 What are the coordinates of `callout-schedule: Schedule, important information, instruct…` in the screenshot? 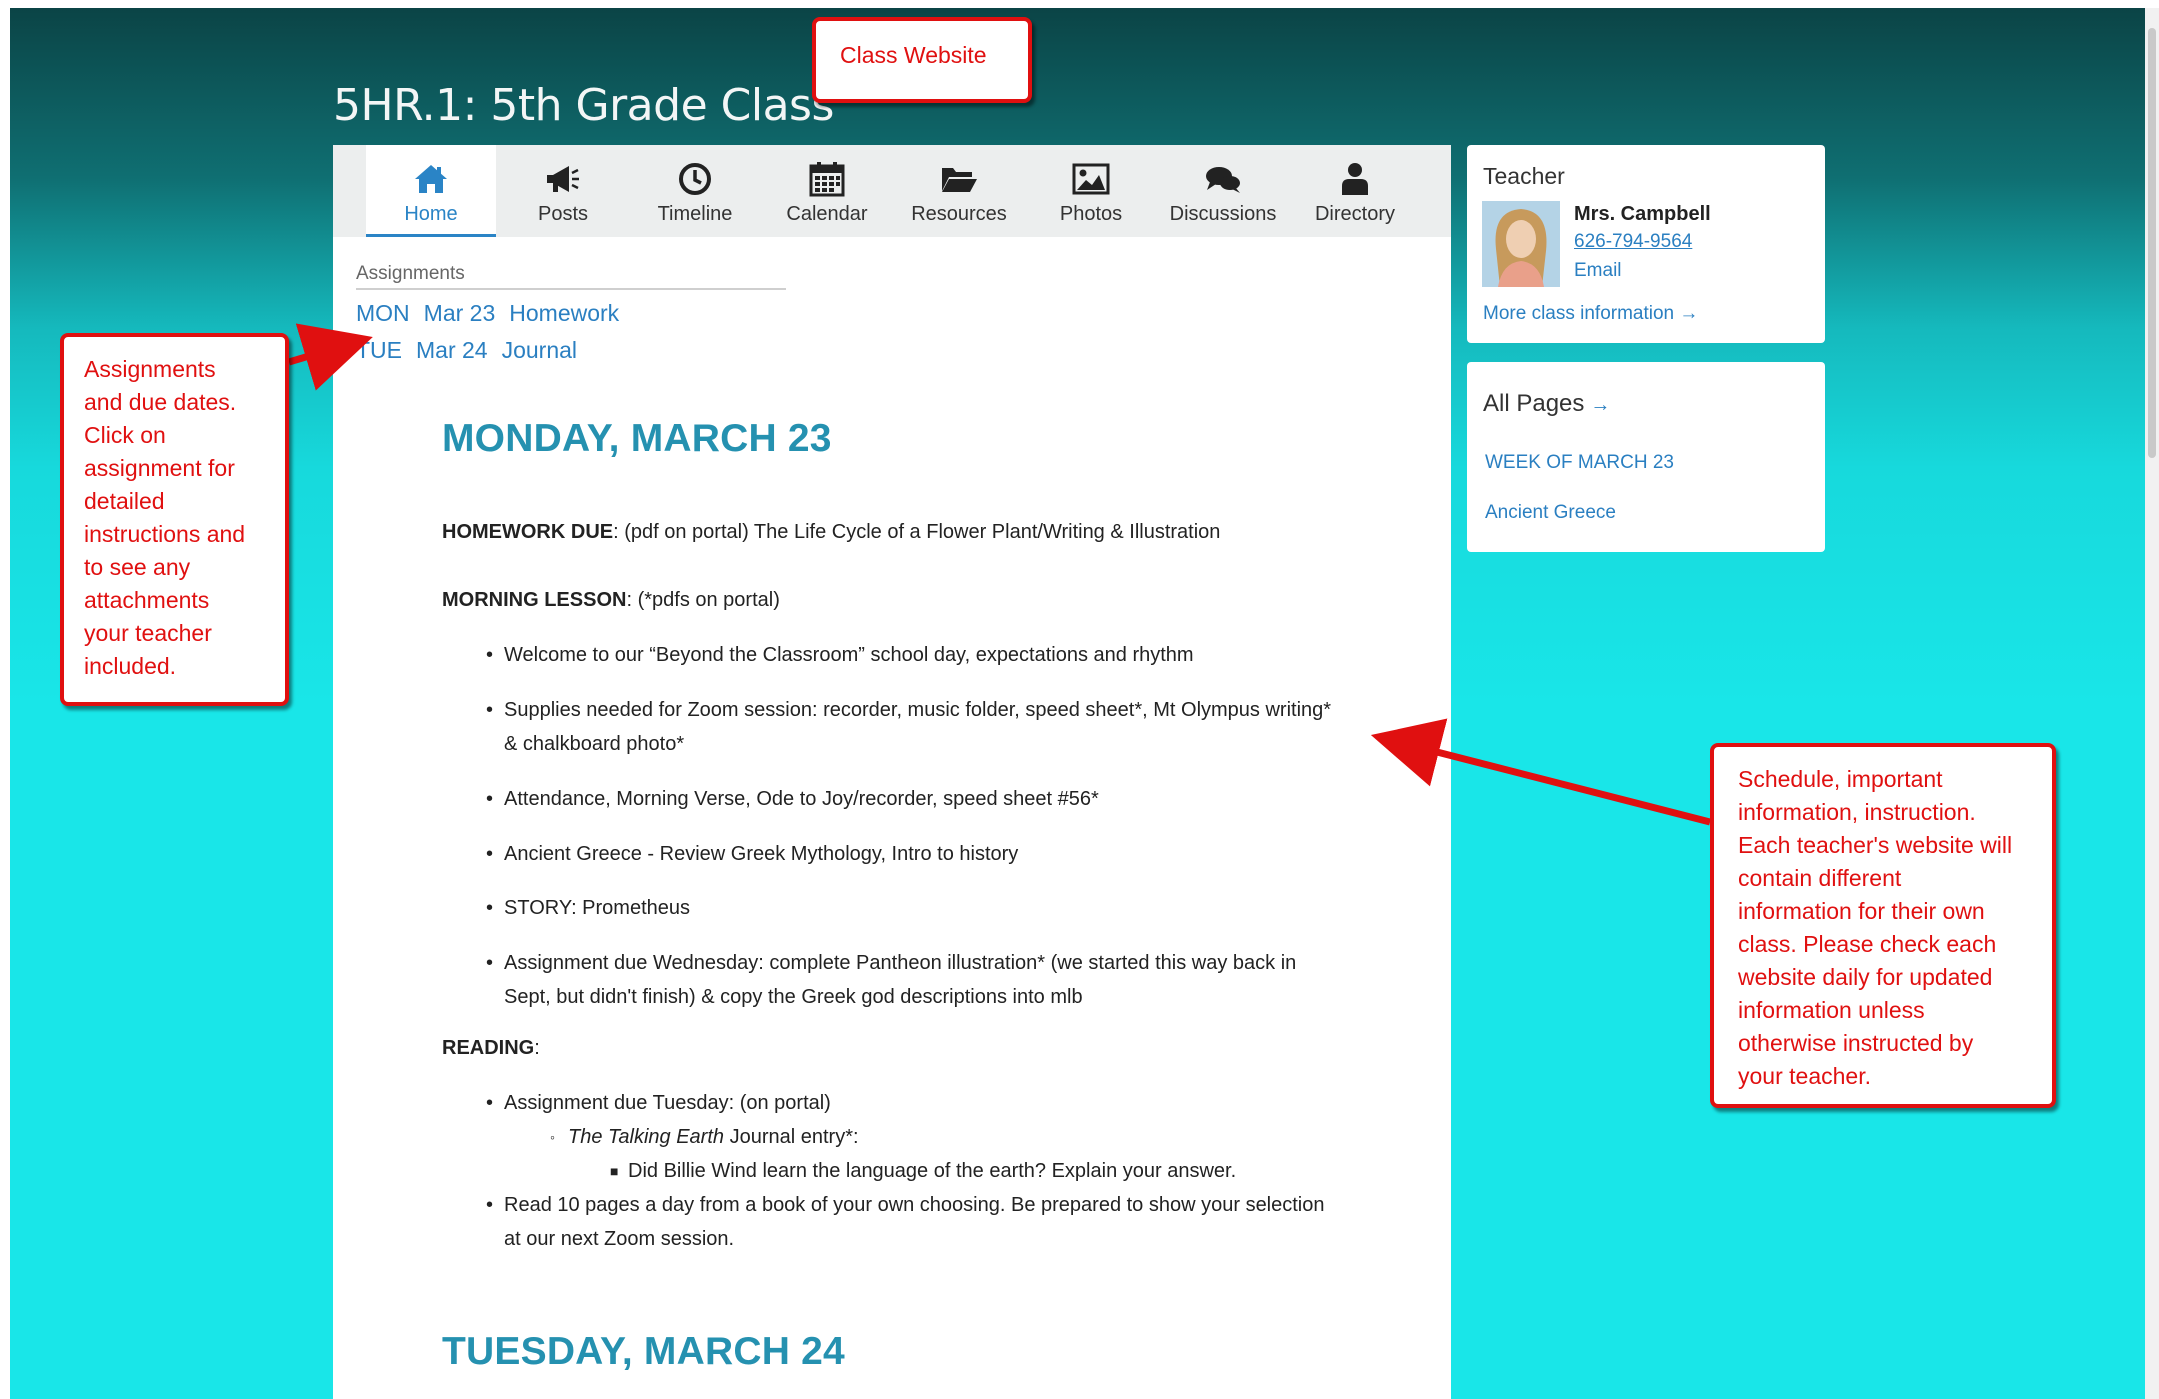 It's located at (1883, 925).